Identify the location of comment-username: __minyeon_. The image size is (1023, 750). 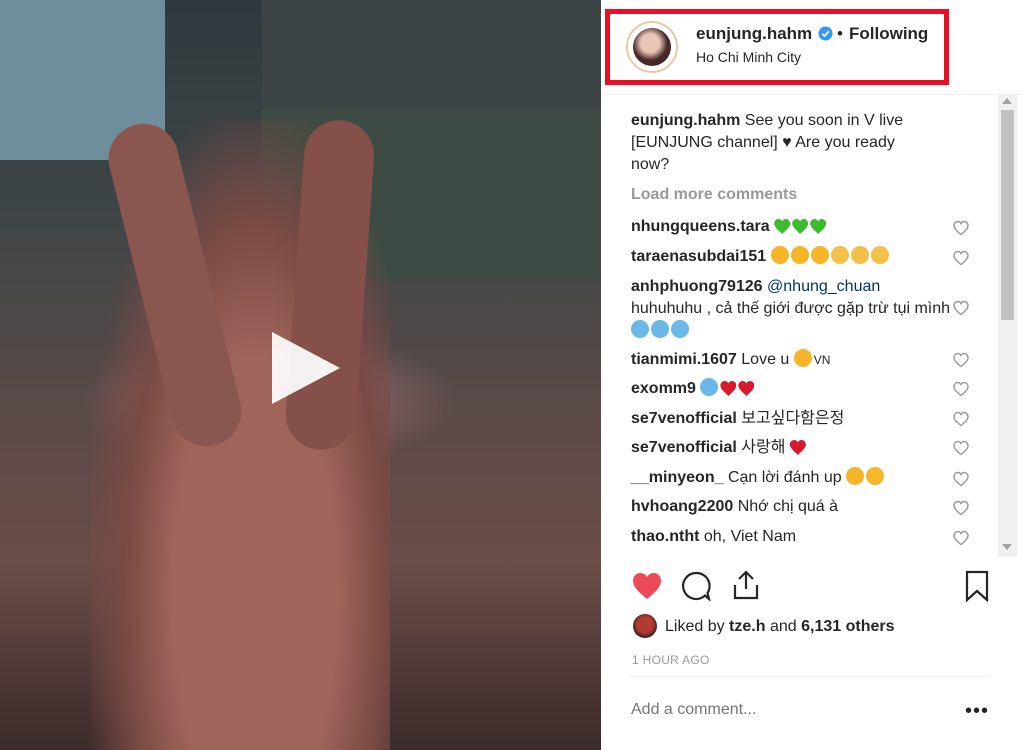
(677, 477).